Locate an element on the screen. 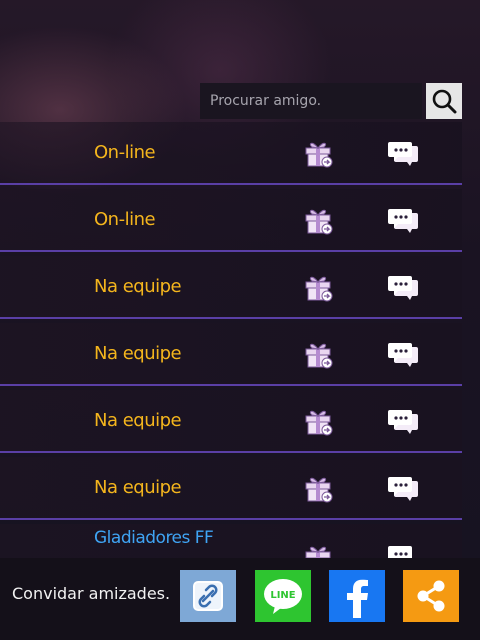 This screenshot has width=480, height=640. share-icon is located at coordinates (431, 596).